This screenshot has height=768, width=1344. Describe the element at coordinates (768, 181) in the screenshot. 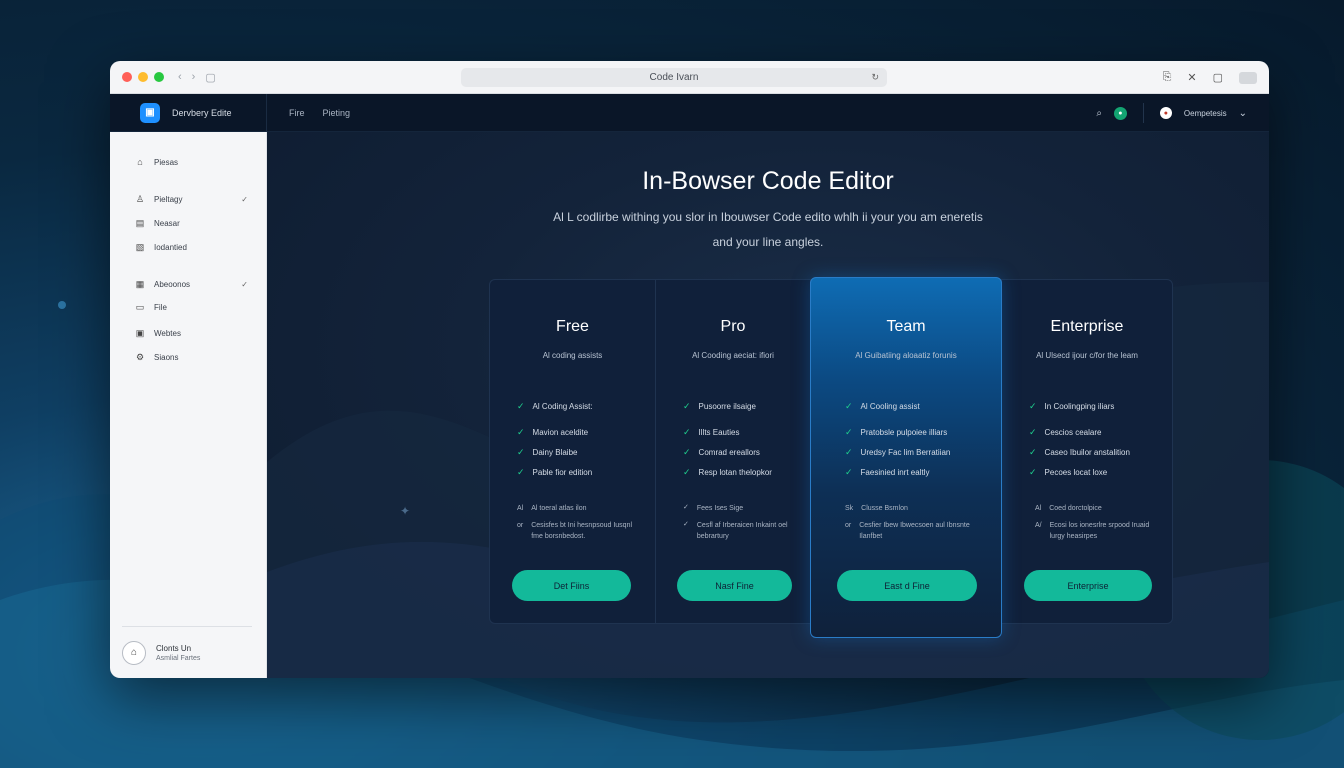

I see `page-title: In-Bowser Code Editor` at that location.